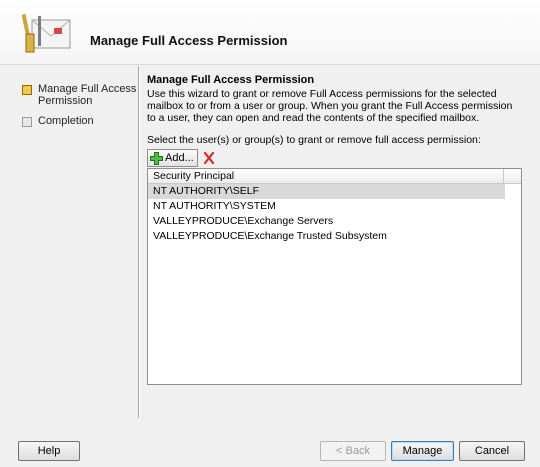  I want to click on column-header-security-principal: Security Principal, so click(326, 176).